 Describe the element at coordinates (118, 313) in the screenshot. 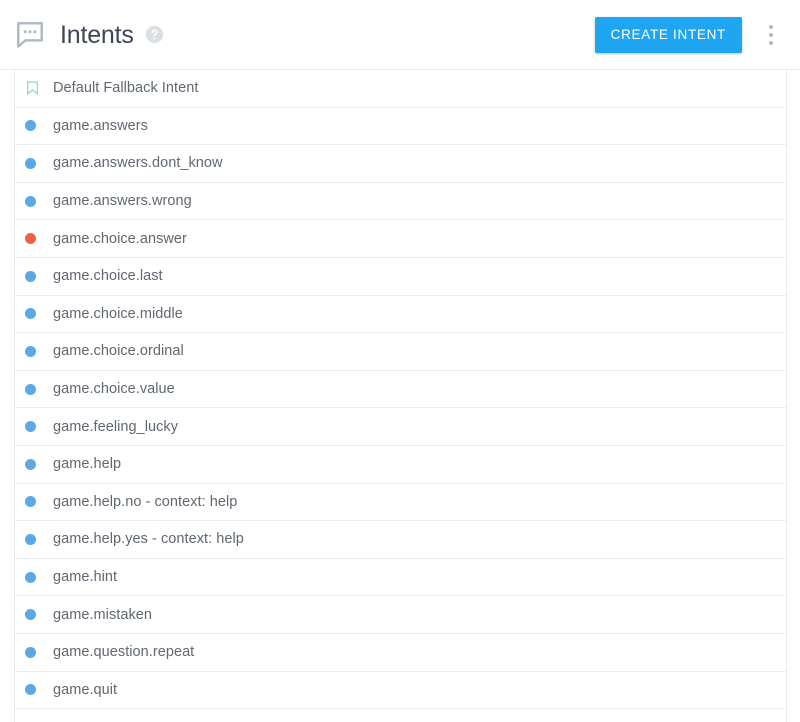

I see `intent-name-label: game.choice.middle` at that location.